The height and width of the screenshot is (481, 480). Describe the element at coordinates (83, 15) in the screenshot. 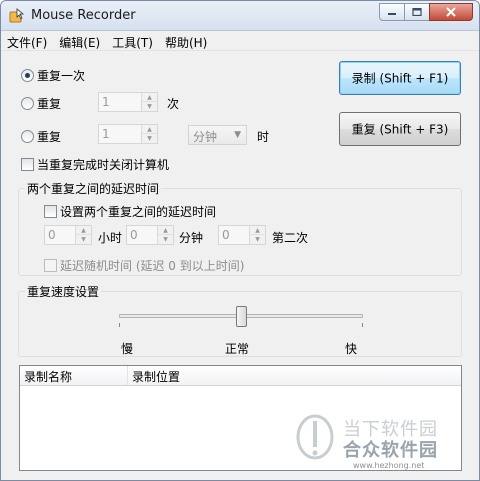

I see `window-title: Mouse Recorder` at that location.